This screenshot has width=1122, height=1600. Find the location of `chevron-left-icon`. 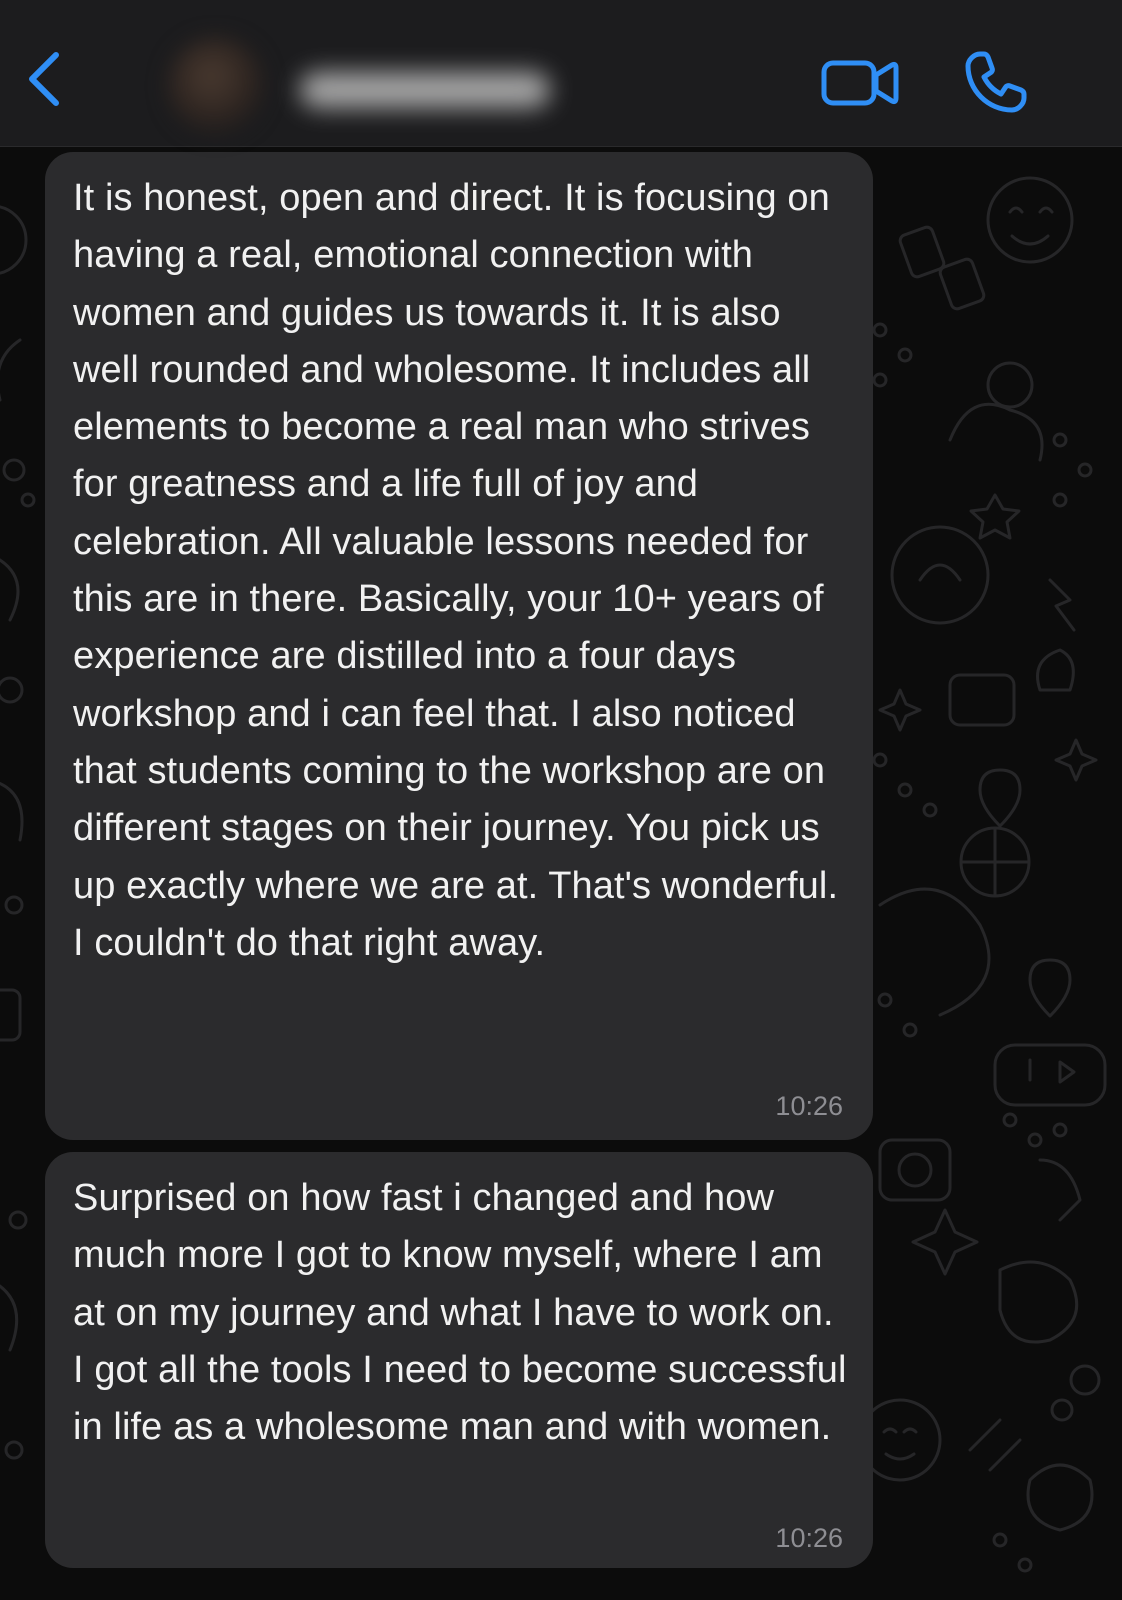

chevron-left-icon is located at coordinates (44, 79).